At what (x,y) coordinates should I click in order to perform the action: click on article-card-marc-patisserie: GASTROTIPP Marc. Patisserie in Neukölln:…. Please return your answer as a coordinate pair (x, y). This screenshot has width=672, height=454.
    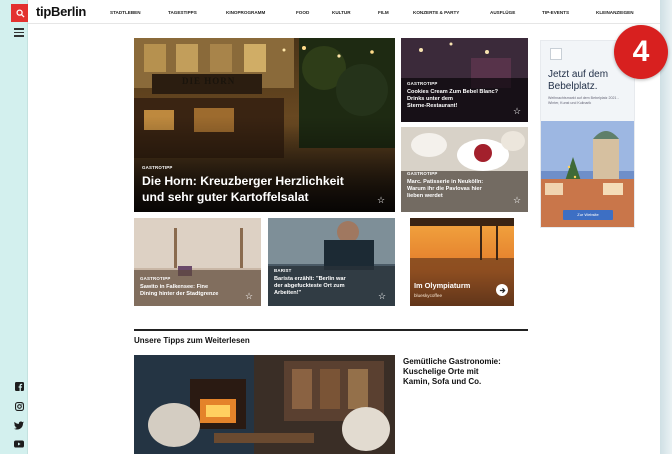
    Looking at the image, I should click on (464, 169).